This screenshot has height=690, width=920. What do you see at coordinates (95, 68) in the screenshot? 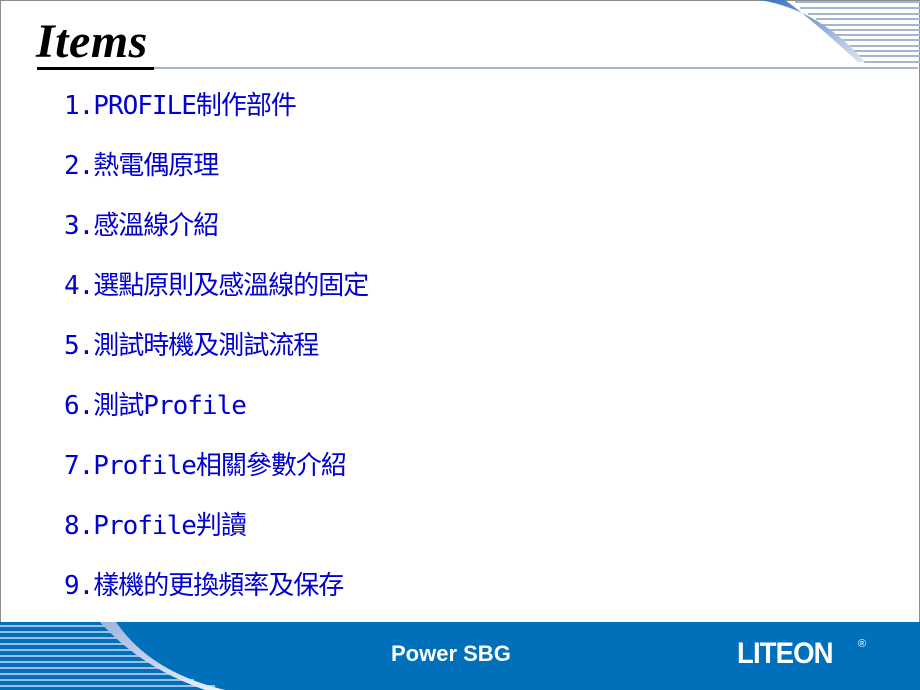
I see `title-underline` at bounding box center [95, 68].